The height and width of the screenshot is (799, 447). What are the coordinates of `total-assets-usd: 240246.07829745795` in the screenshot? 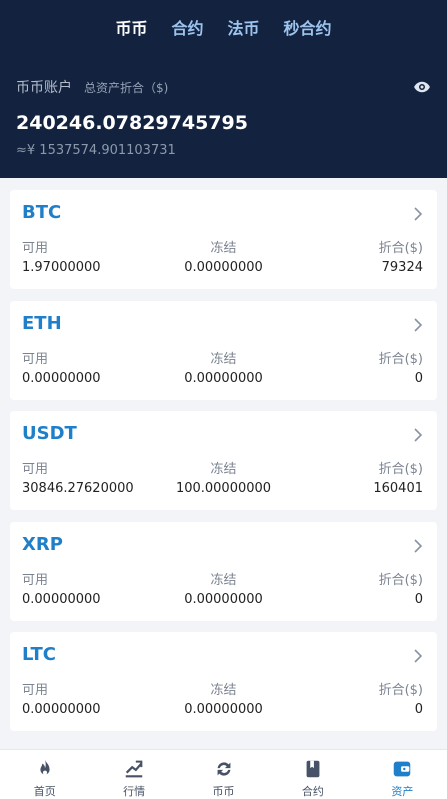 It's located at (132, 123).